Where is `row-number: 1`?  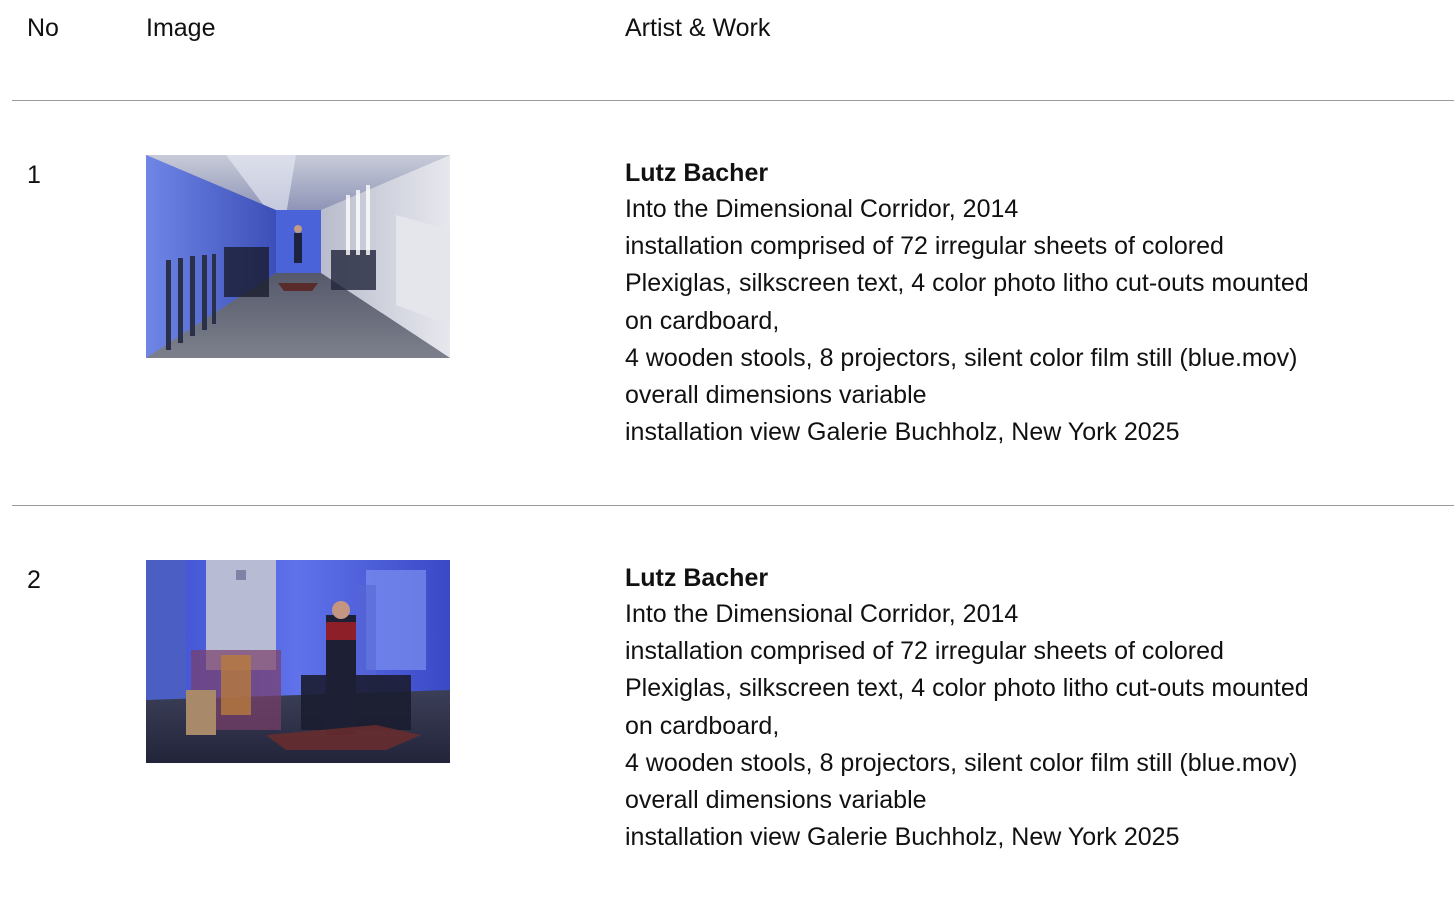 row-number: 1 is located at coordinates (34, 175).